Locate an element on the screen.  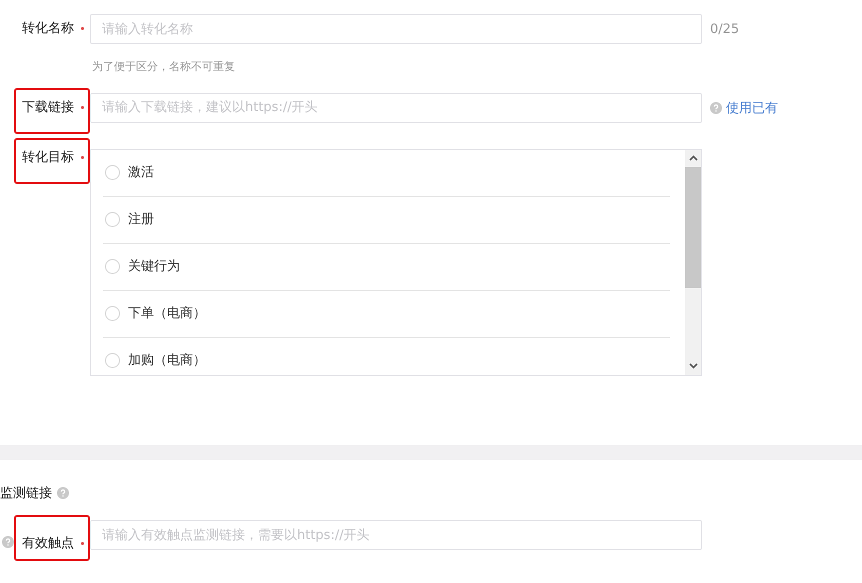
option-label: 注册 is located at coordinates (141, 219).